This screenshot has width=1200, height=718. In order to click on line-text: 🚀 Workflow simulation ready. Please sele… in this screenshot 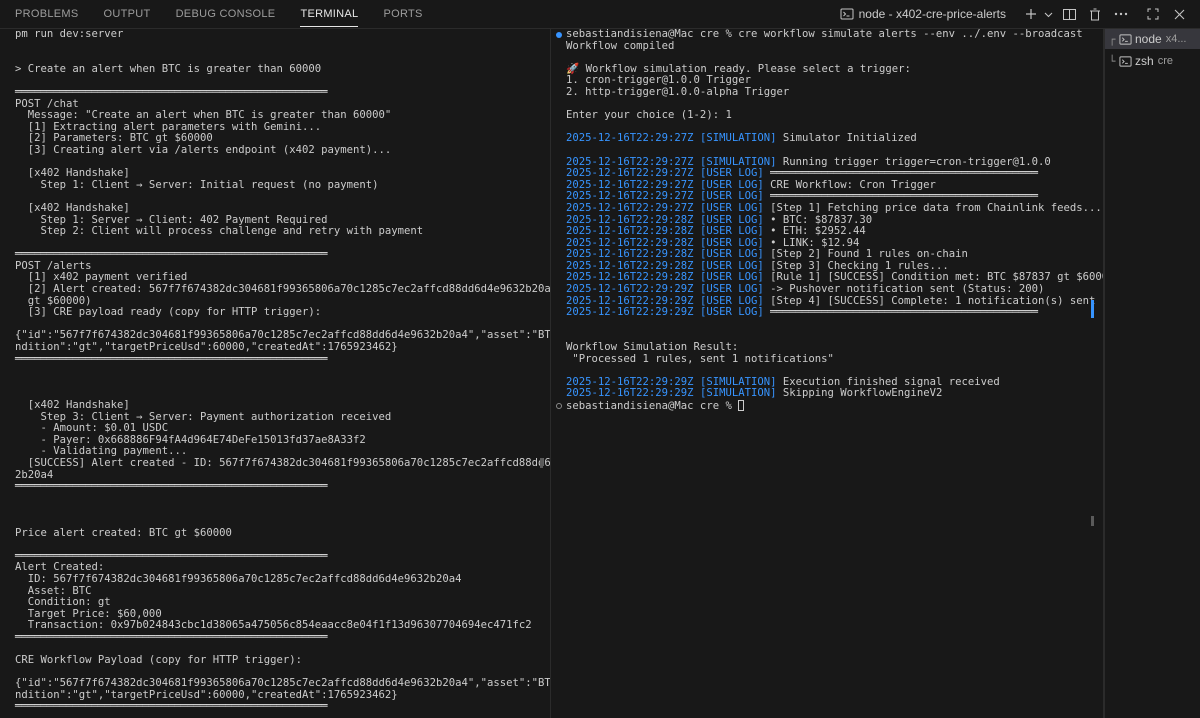, I will do `click(738, 68)`.